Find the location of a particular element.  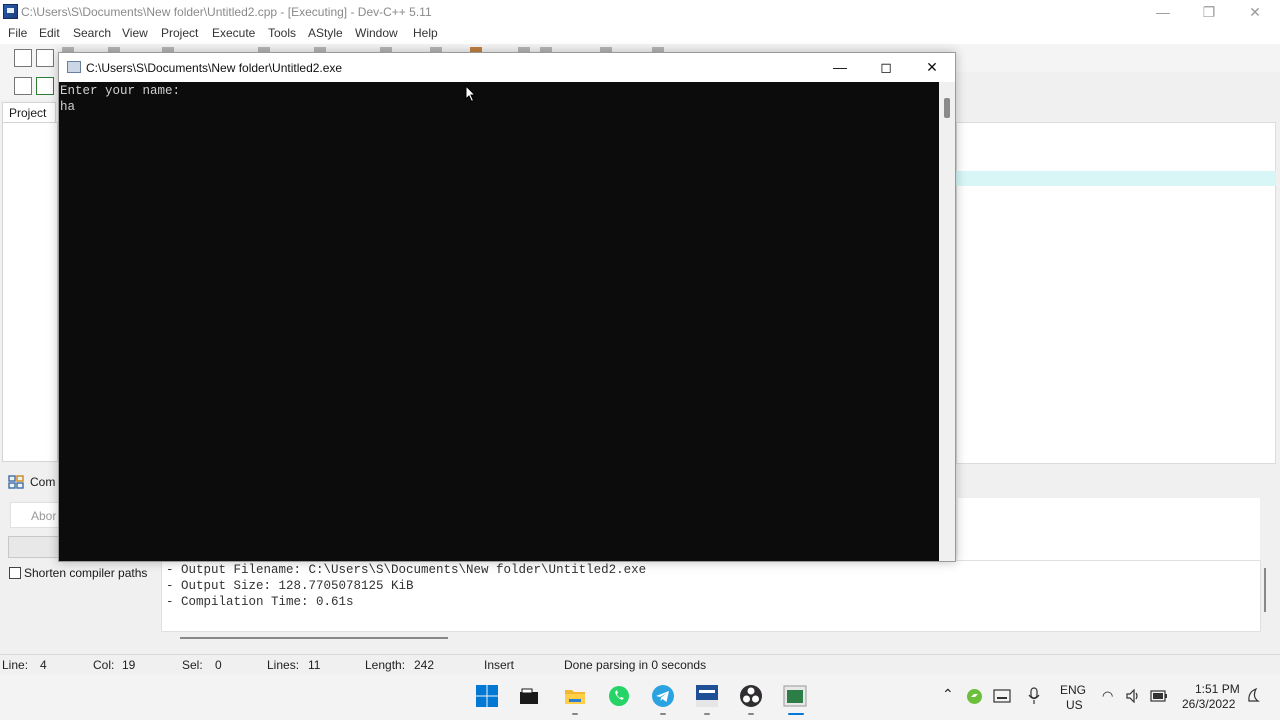

console-app-icon is located at coordinates (795, 696).